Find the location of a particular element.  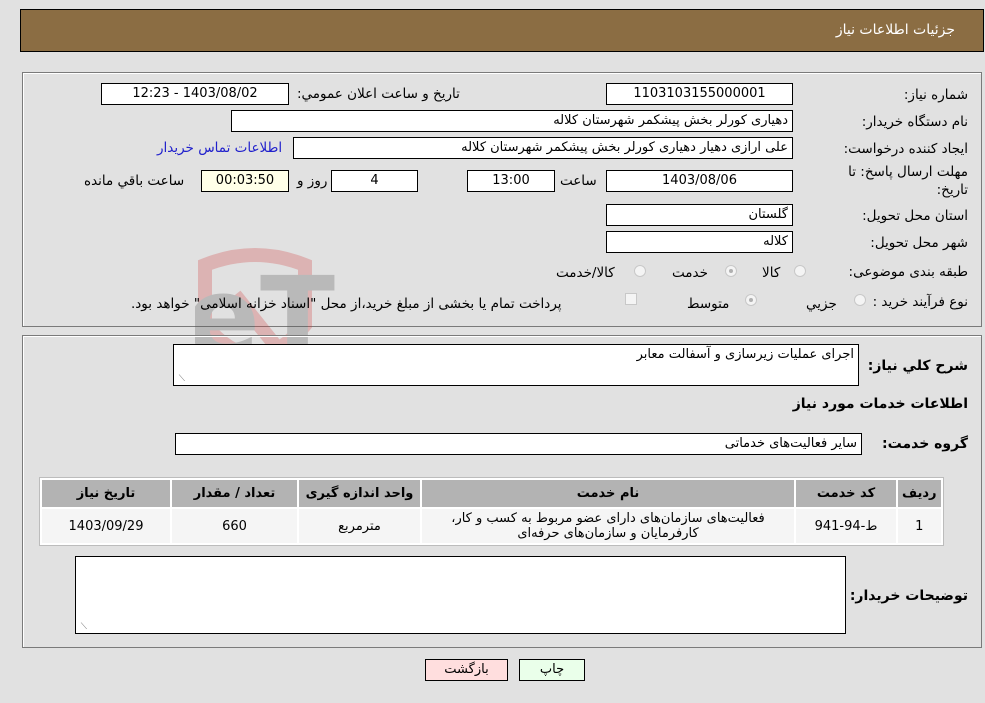

purchase-radio-medium is located at coordinates (751, 300).